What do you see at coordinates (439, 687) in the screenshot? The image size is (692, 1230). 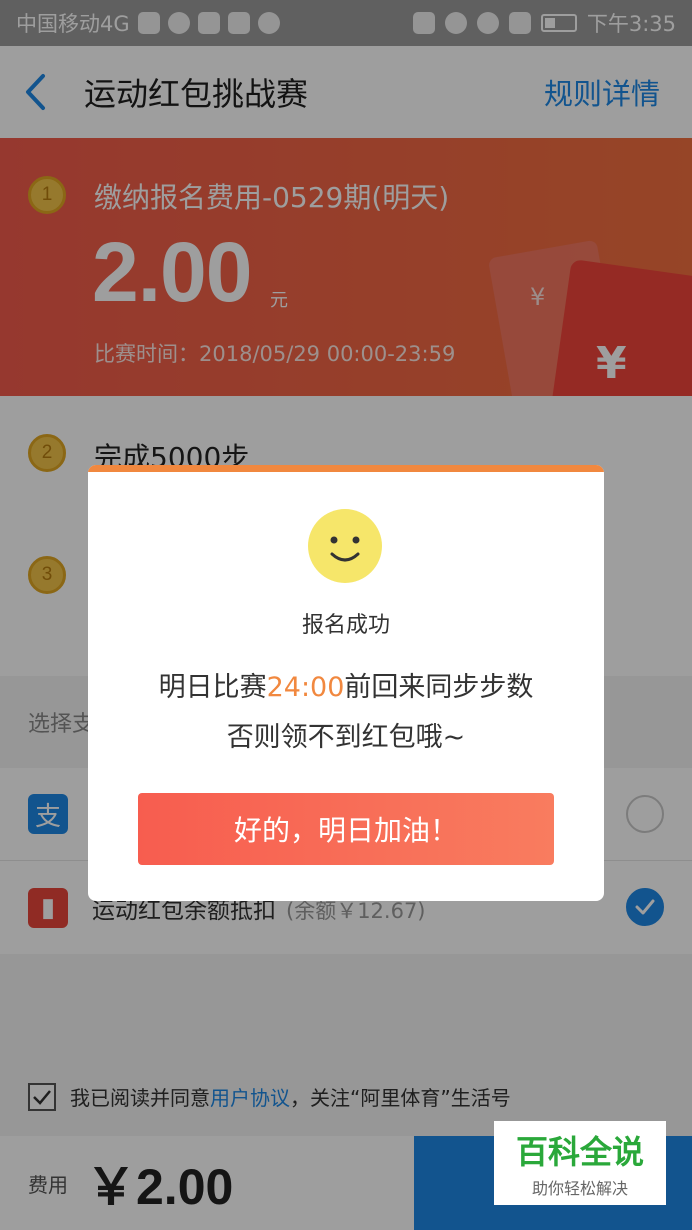 I see `message-suffix: 前回来同步步数` at bounding box center [439, 687].